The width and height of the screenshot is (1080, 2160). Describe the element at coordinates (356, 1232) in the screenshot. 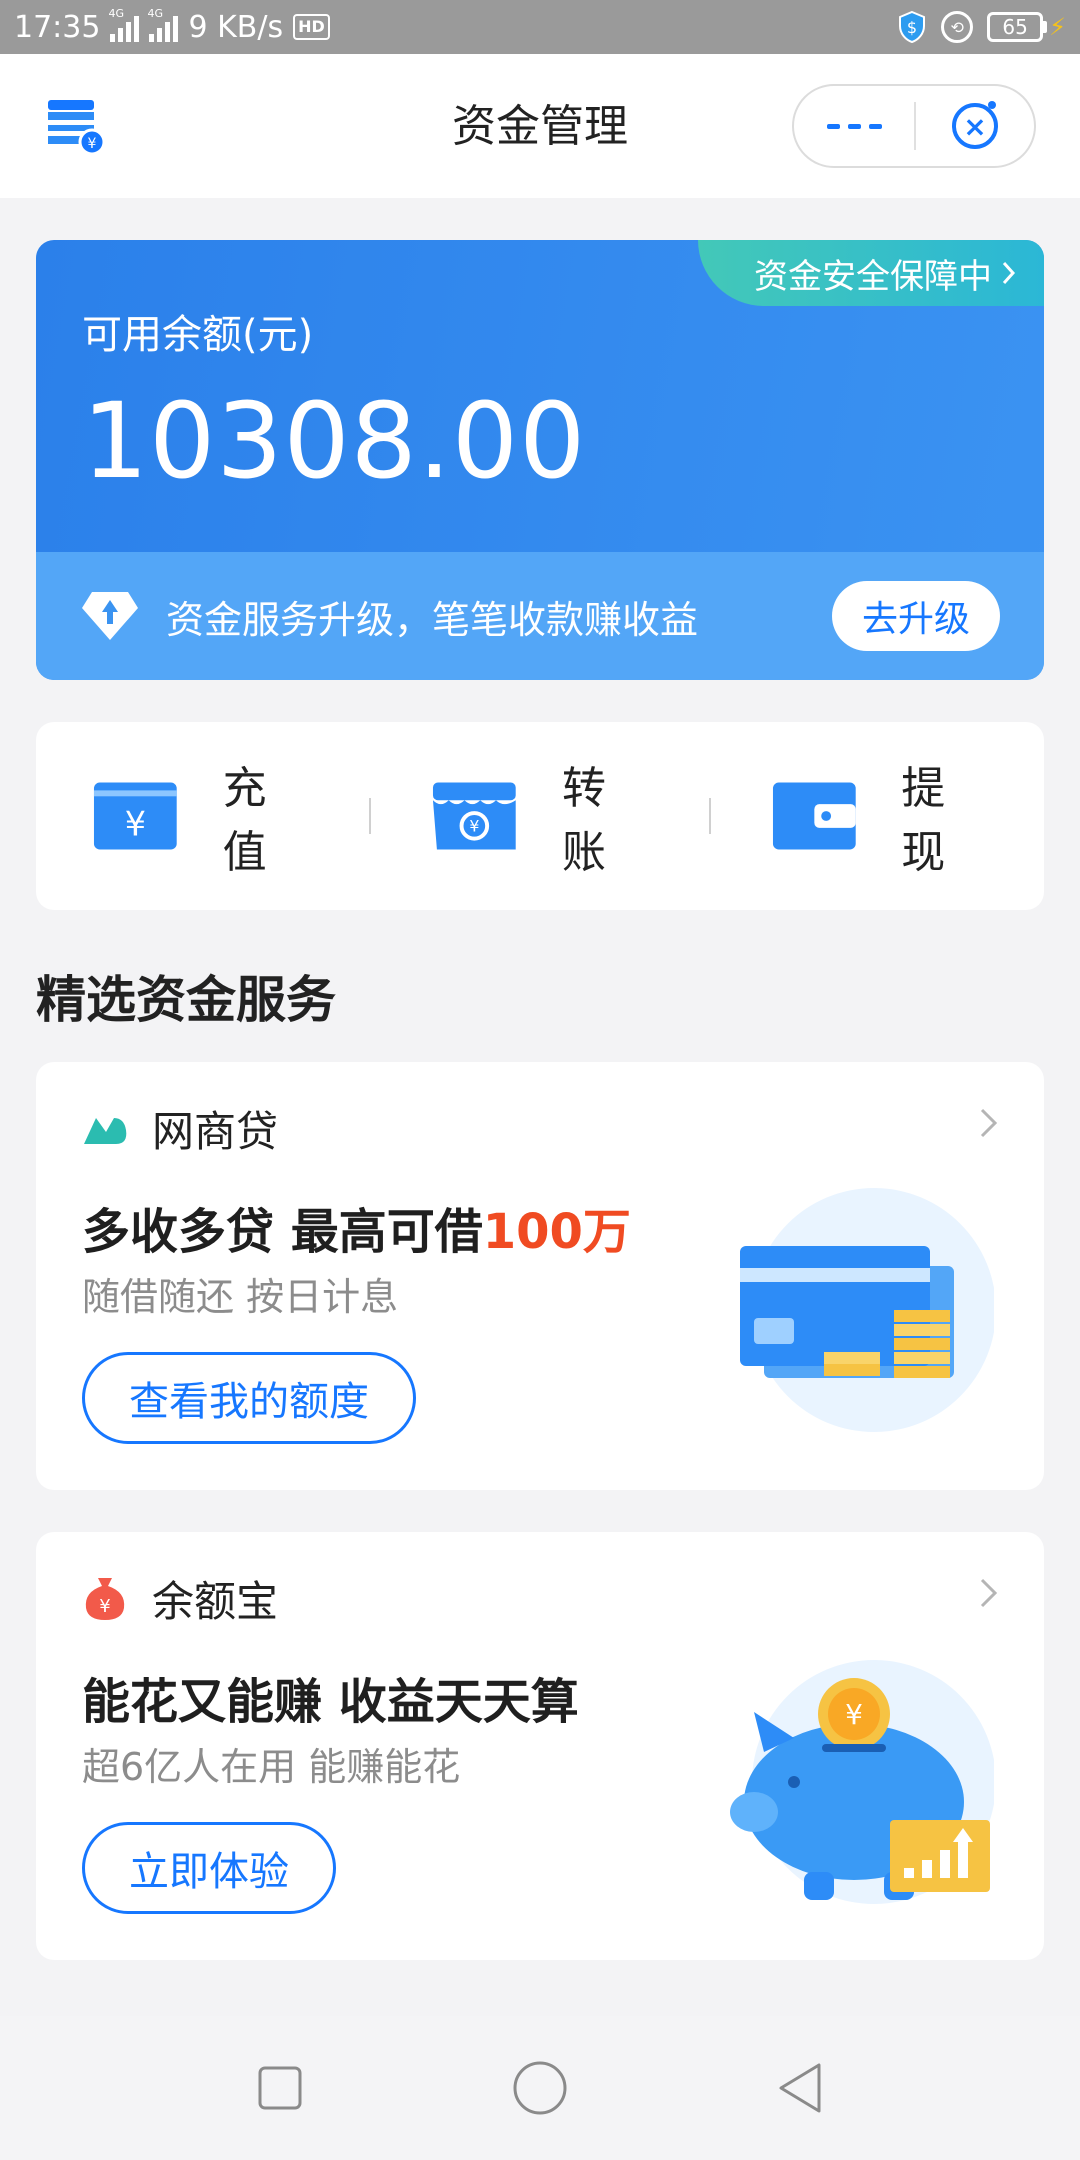

I see `service-headline: 多收多贷 最高可借100万` at that location.